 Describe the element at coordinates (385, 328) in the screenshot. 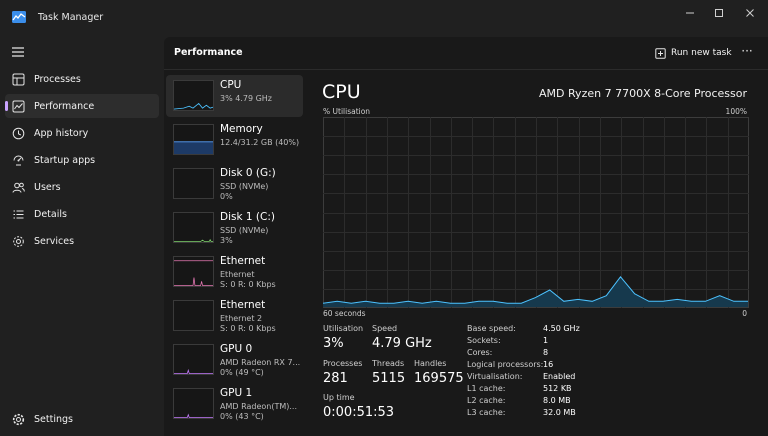

I see `speed-label: Speed` at that location.